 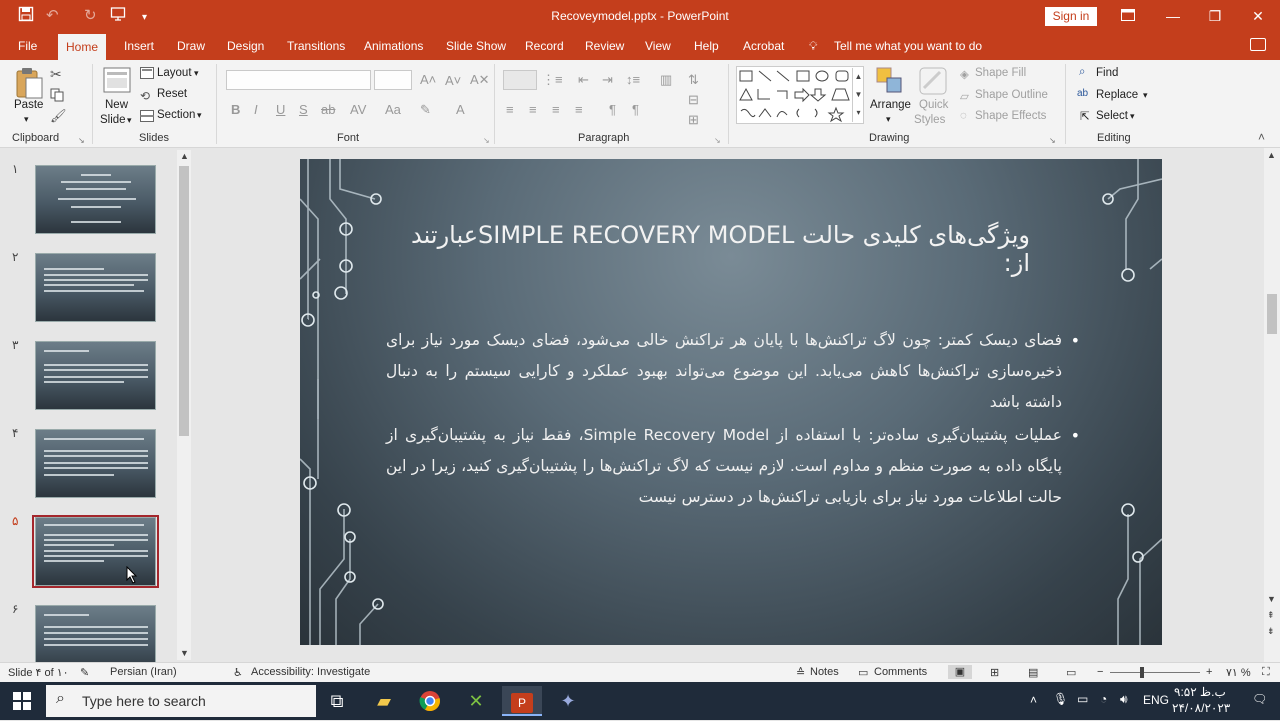 I want to click on align-center-icon: ≡, so click(x=533, y=109).